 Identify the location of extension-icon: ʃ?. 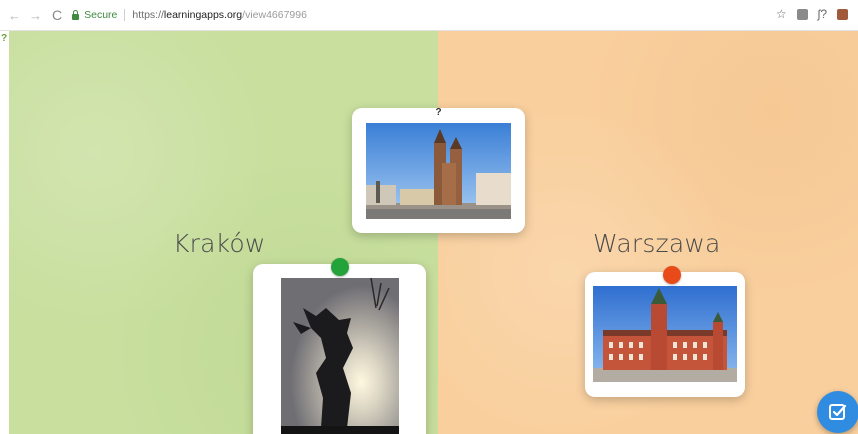
(822, 14).